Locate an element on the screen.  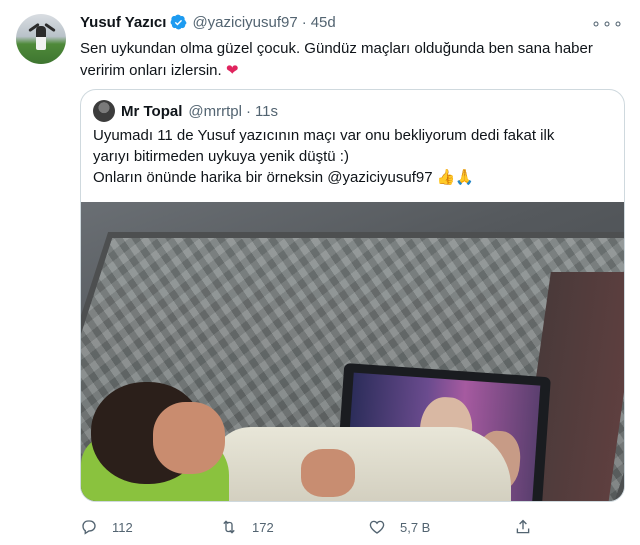
photo-blanket is located at coordinates (361, 464).